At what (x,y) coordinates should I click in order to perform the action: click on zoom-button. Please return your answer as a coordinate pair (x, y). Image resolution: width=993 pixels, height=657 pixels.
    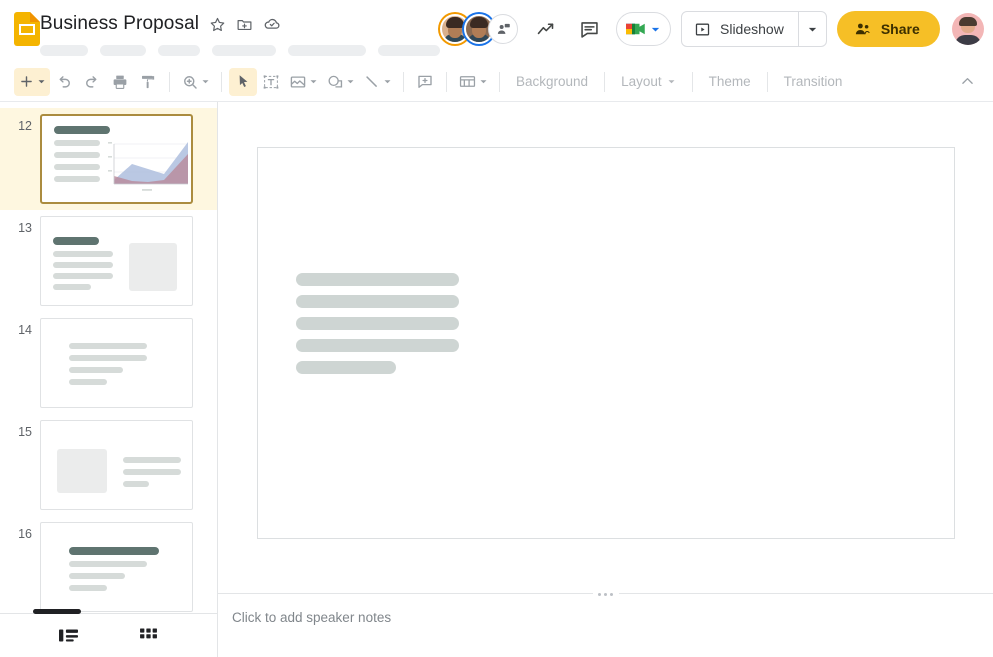
    Looking at the image, I should click on (195, 82).